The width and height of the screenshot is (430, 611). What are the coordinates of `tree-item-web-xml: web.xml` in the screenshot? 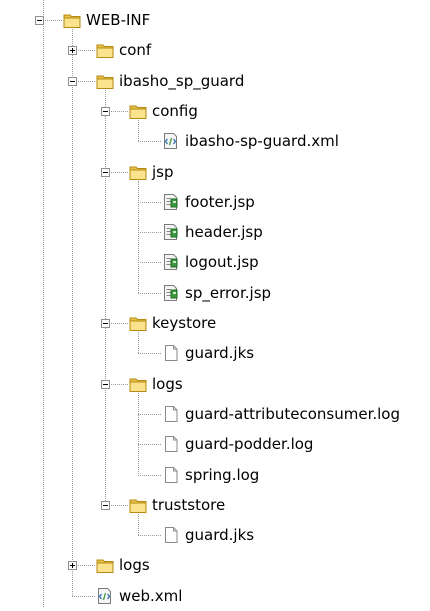 It's located at (215, 596).